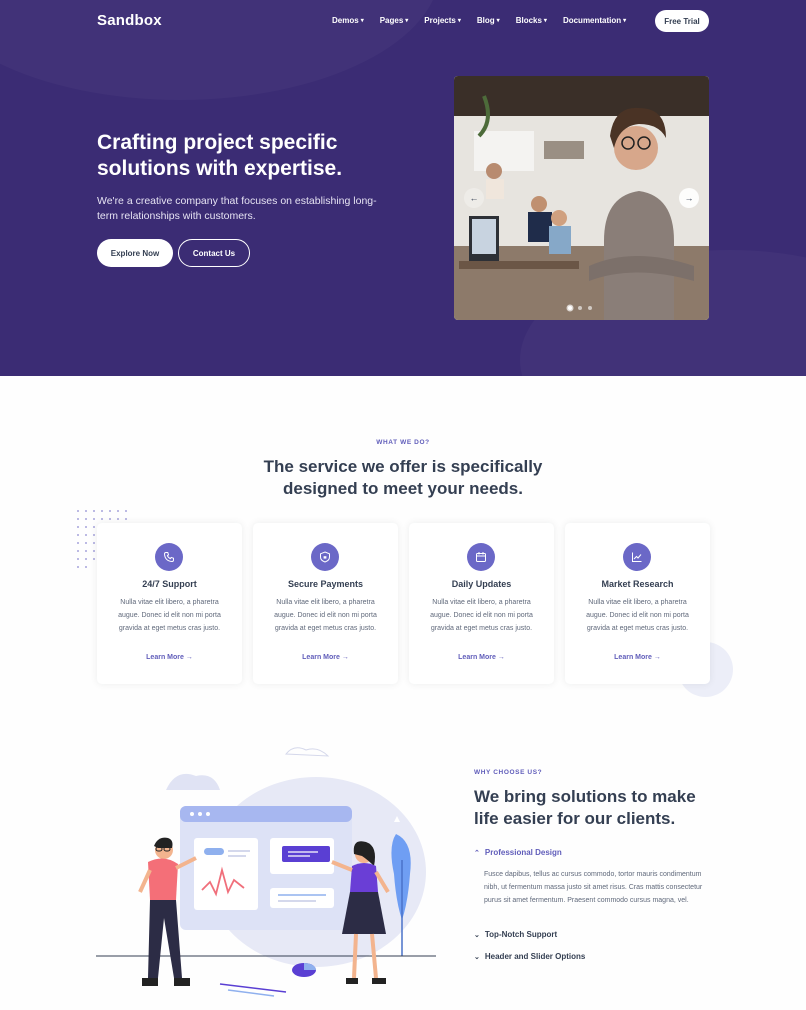 The width and height of the screenshot is (806, 1010). I want to click on menu-item-label: Documentation, so click(592, 20).